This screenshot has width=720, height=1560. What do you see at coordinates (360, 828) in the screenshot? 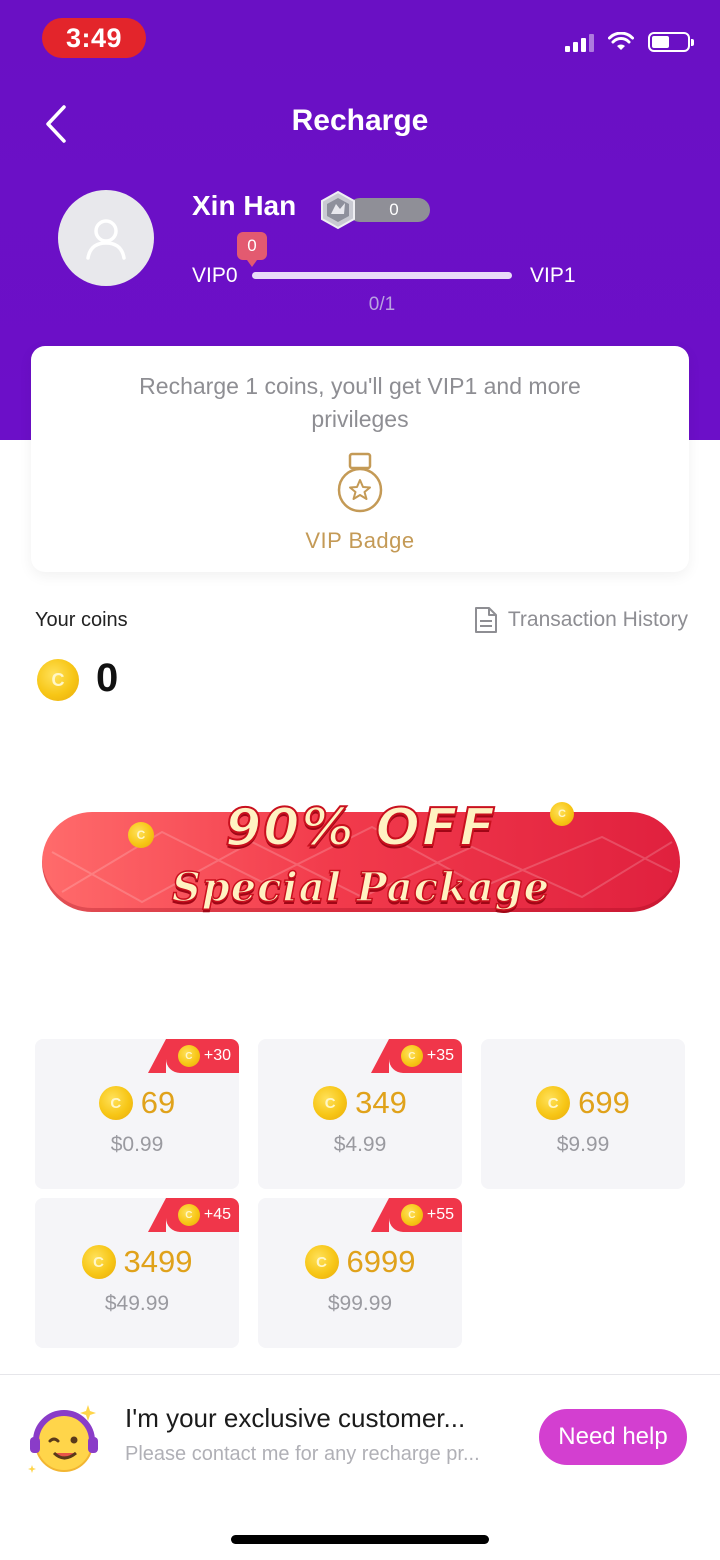
I see `banner-headline: 90% OFF` at bounding box center [360, 828].